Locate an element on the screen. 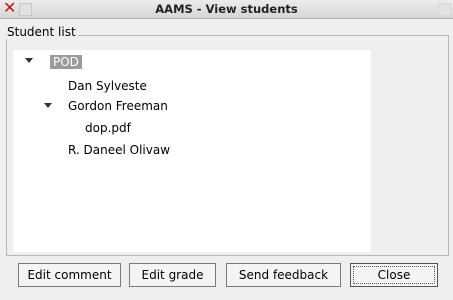 This screenshot has width=453, height=300. title-bar: ✕ AAMS - View students is located at coordinates (226, 9).